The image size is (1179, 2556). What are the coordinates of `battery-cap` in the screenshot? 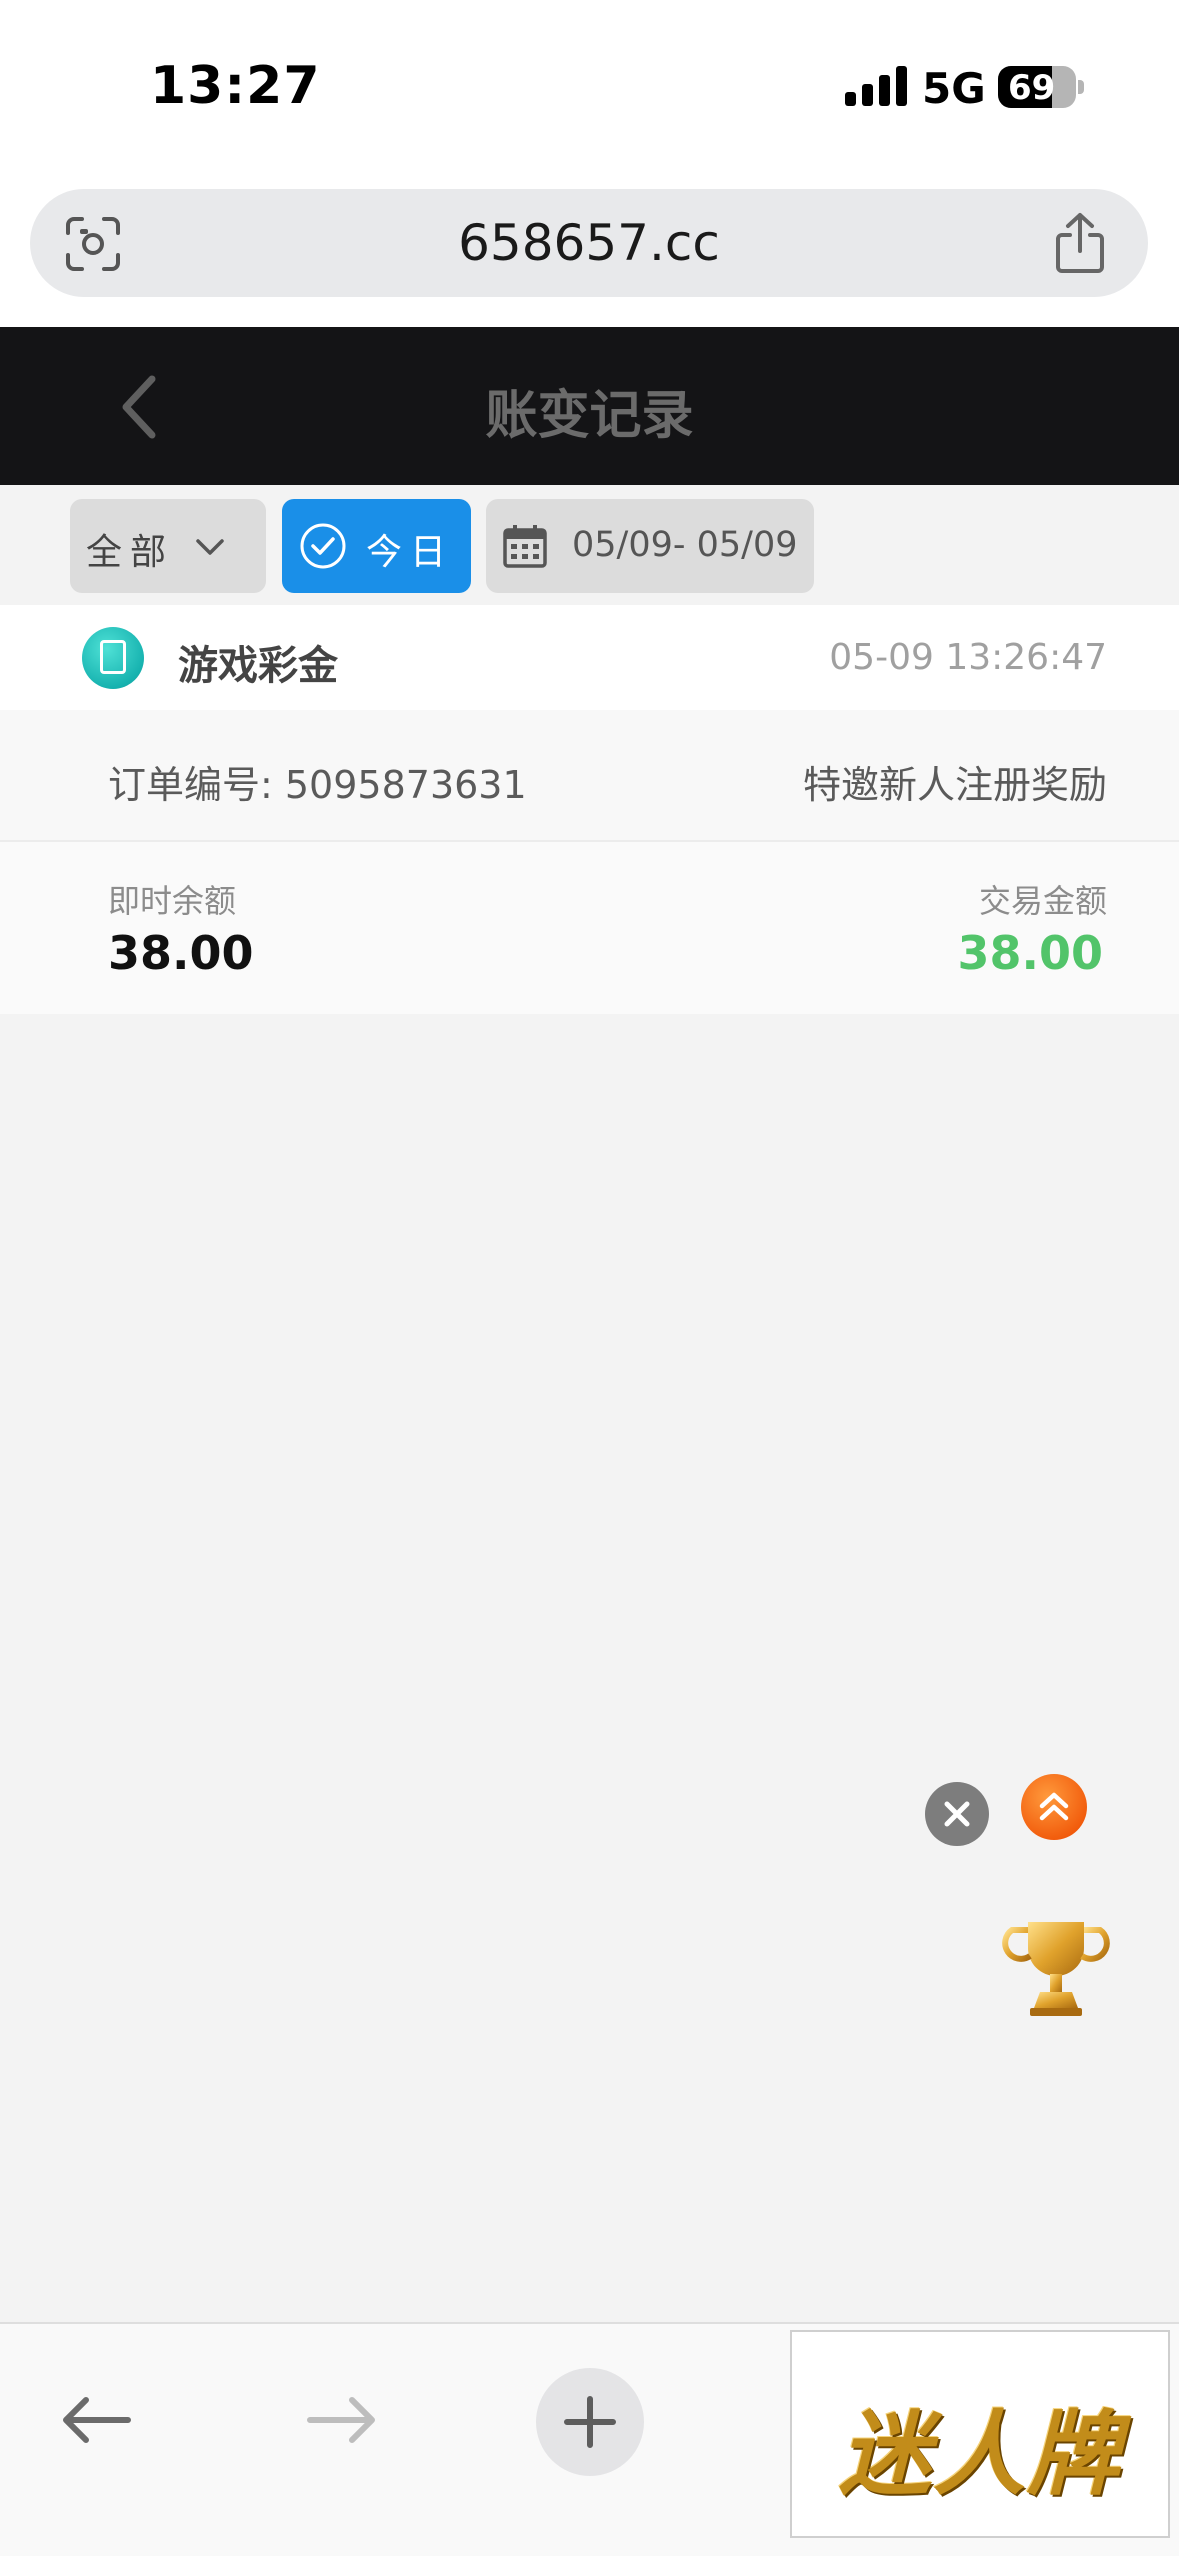 It's located at (1081, 87).